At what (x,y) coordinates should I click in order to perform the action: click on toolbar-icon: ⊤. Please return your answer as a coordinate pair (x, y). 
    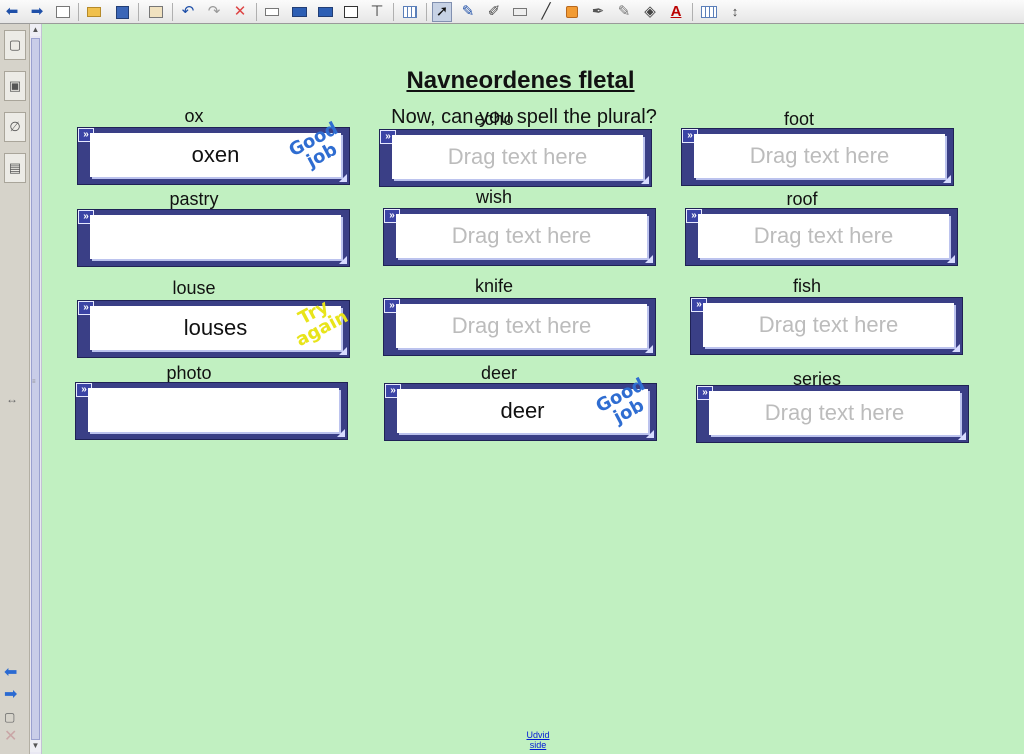
    Looking at the image, I should click on (377, 12).